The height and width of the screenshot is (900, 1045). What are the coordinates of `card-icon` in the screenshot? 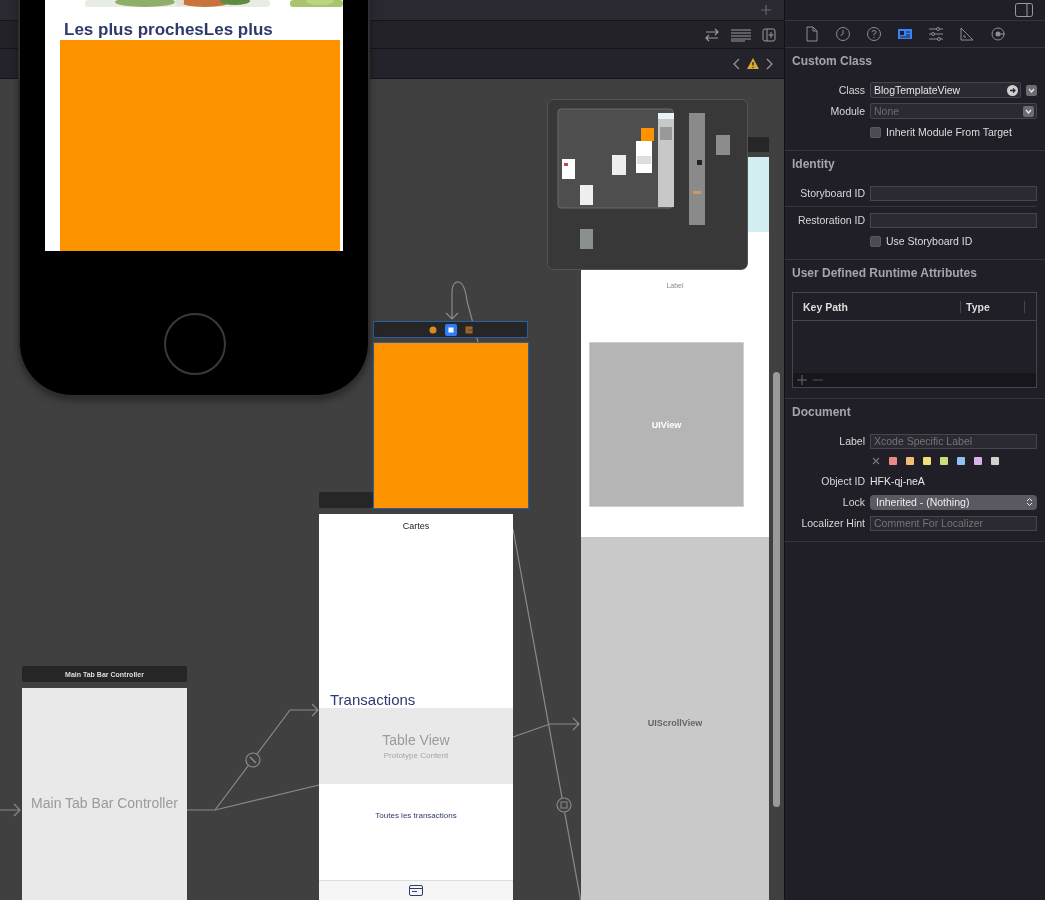 It's located at (416, 891).